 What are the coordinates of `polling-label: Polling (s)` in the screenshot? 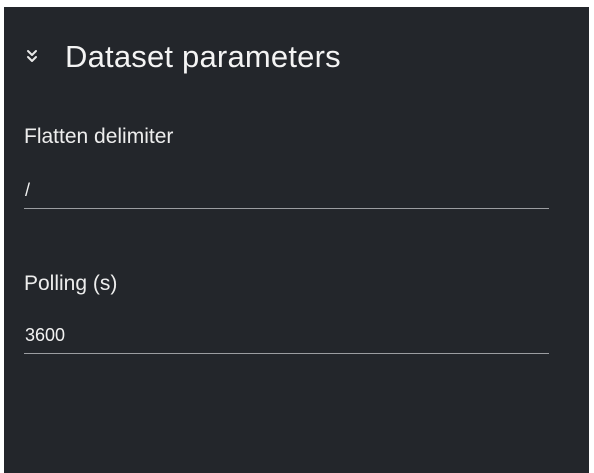 It's located at (71, 283).